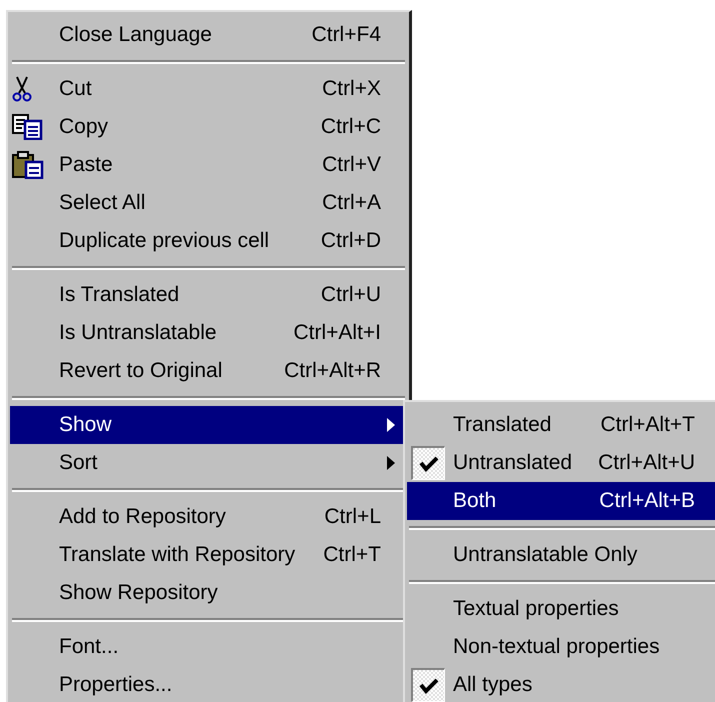 This screenshot has width=715, height=702. I want to click on clipboard-icon, so click(28, 165).